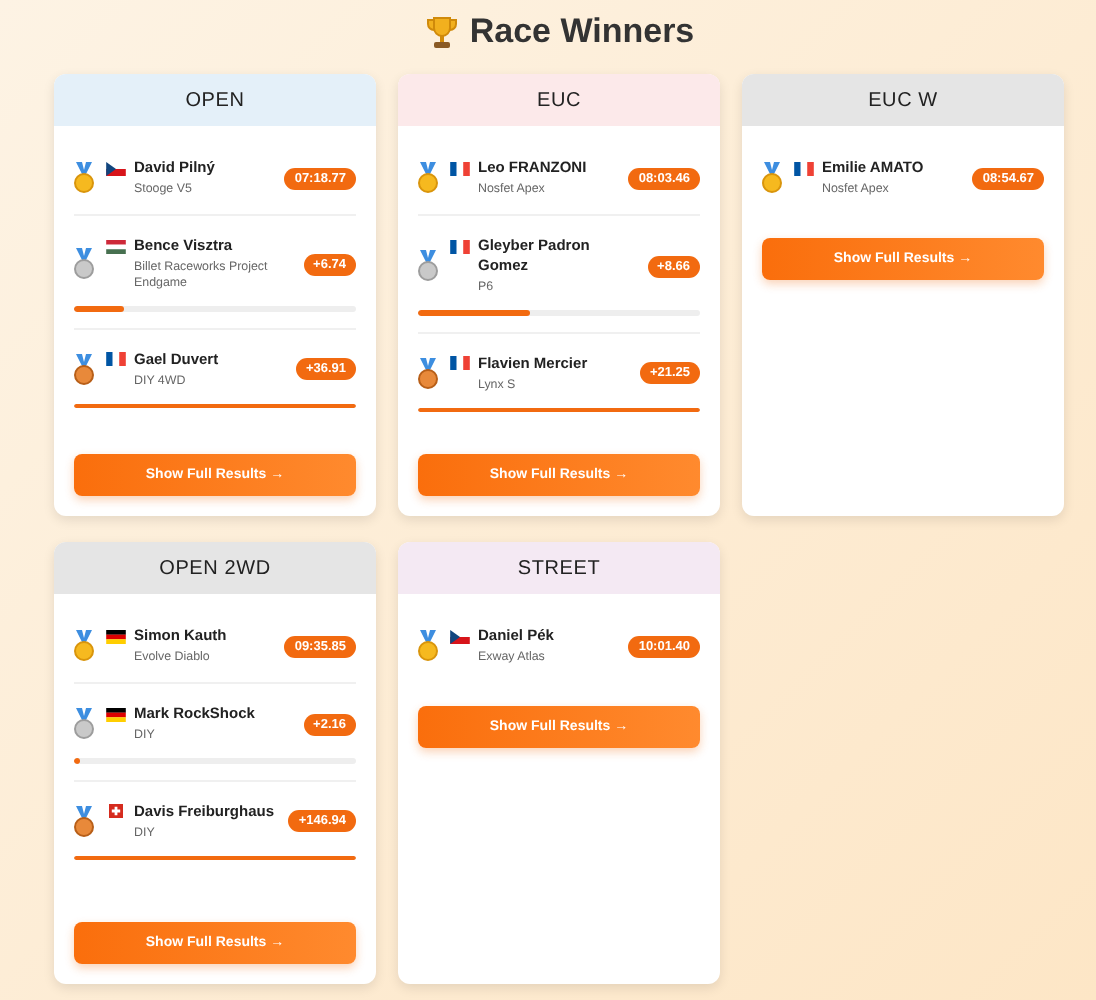 The width and height of the screenshot is (1096, 1000). I want to click on category-header: OPEN 2WD, so click(215, 568).